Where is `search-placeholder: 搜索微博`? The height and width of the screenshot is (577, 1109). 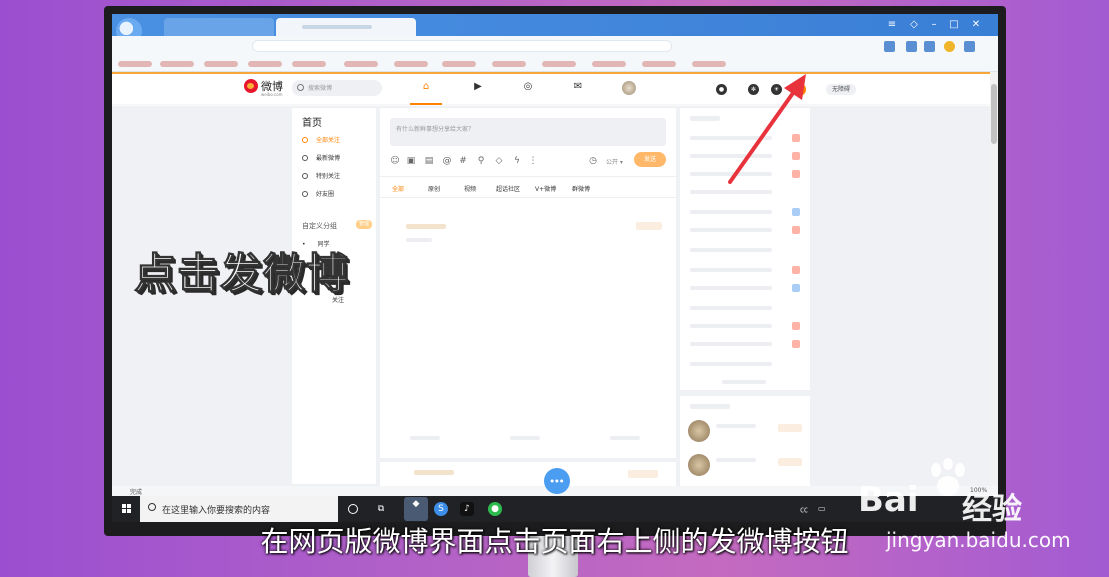 search-placeholder: 搜索微博 is located at coordinates (320, 88).